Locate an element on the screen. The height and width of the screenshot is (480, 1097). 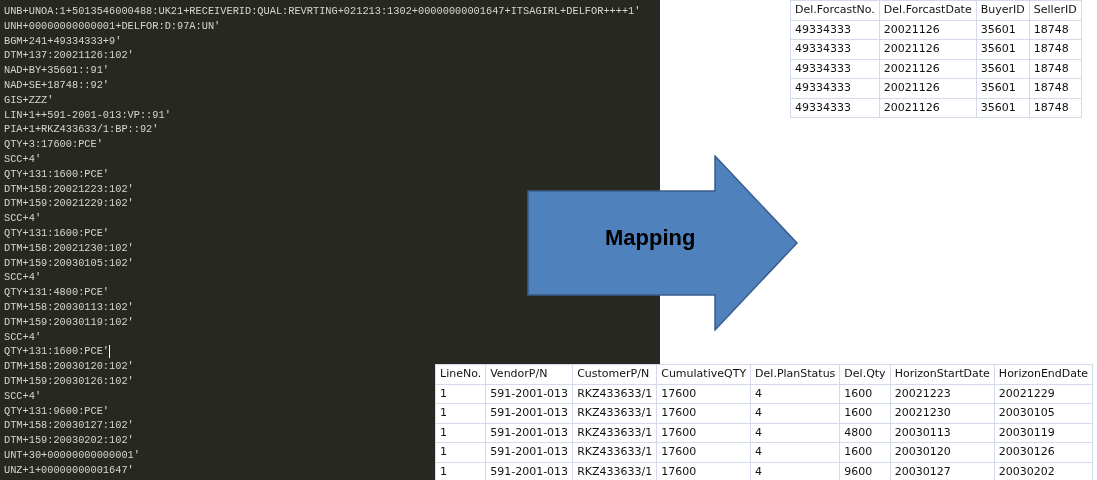
column-header: Del.ForcastDate is located at coordinates (928, 10).